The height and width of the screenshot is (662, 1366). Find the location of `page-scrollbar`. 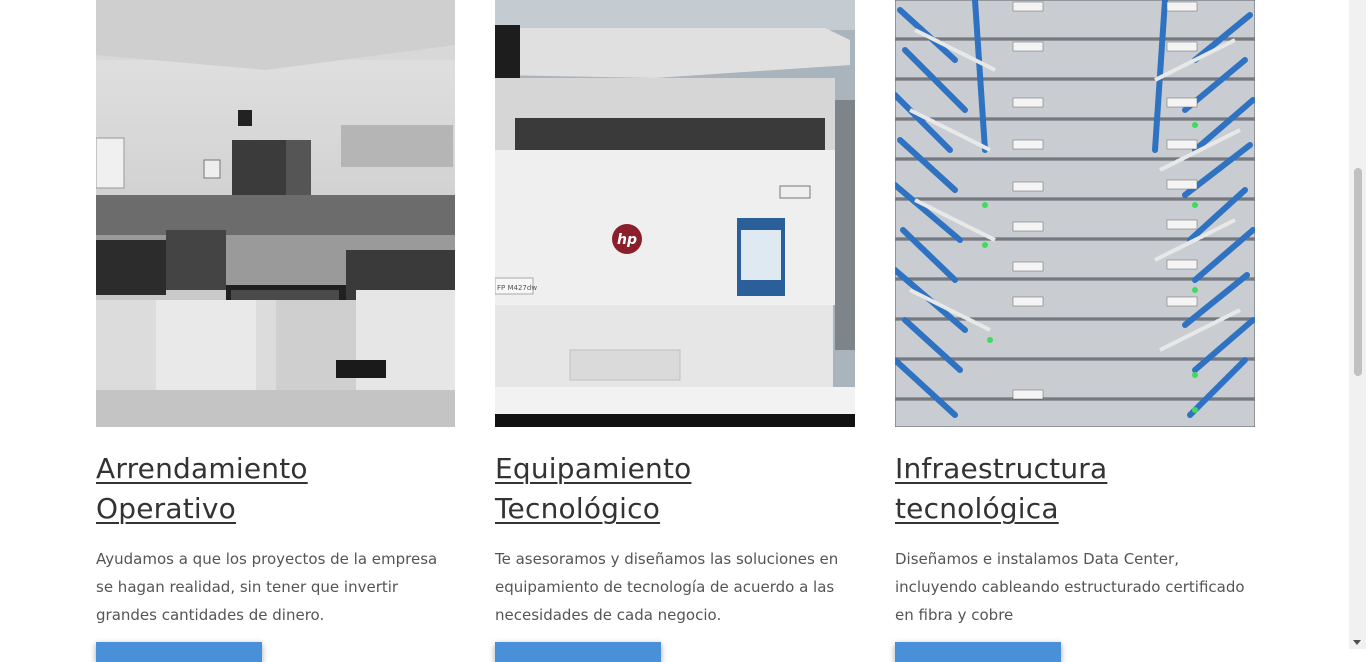

page-scrollbar is located at coordinates (1357, 324).